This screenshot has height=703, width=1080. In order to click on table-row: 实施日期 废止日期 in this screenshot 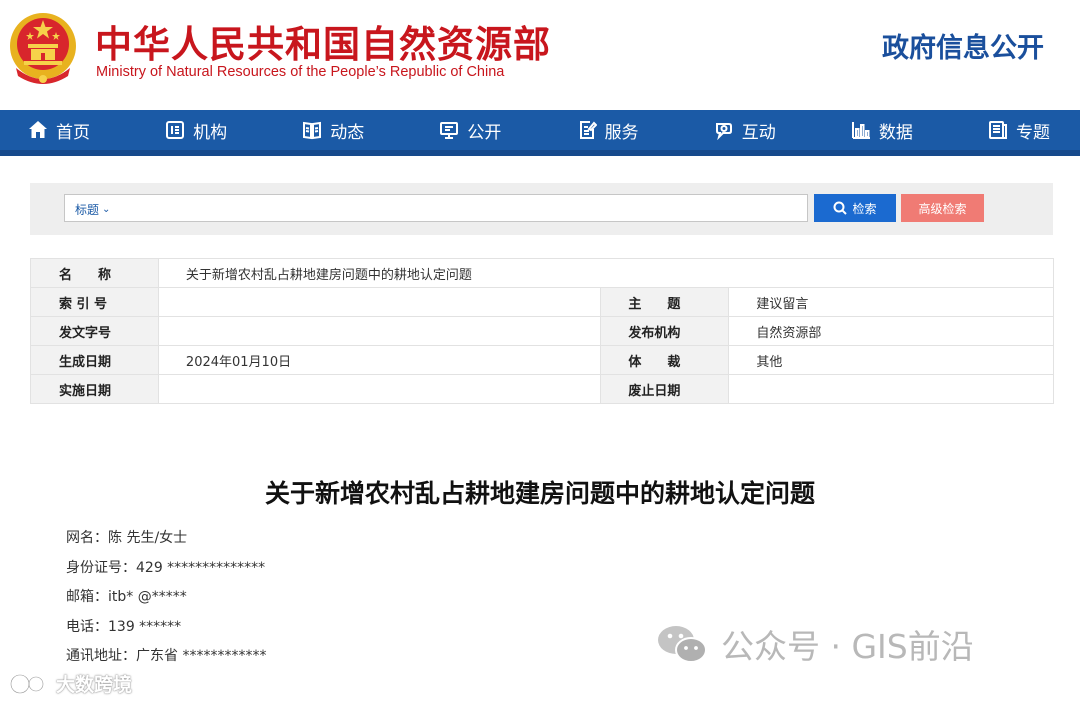, I will do `click(542, 389)`.